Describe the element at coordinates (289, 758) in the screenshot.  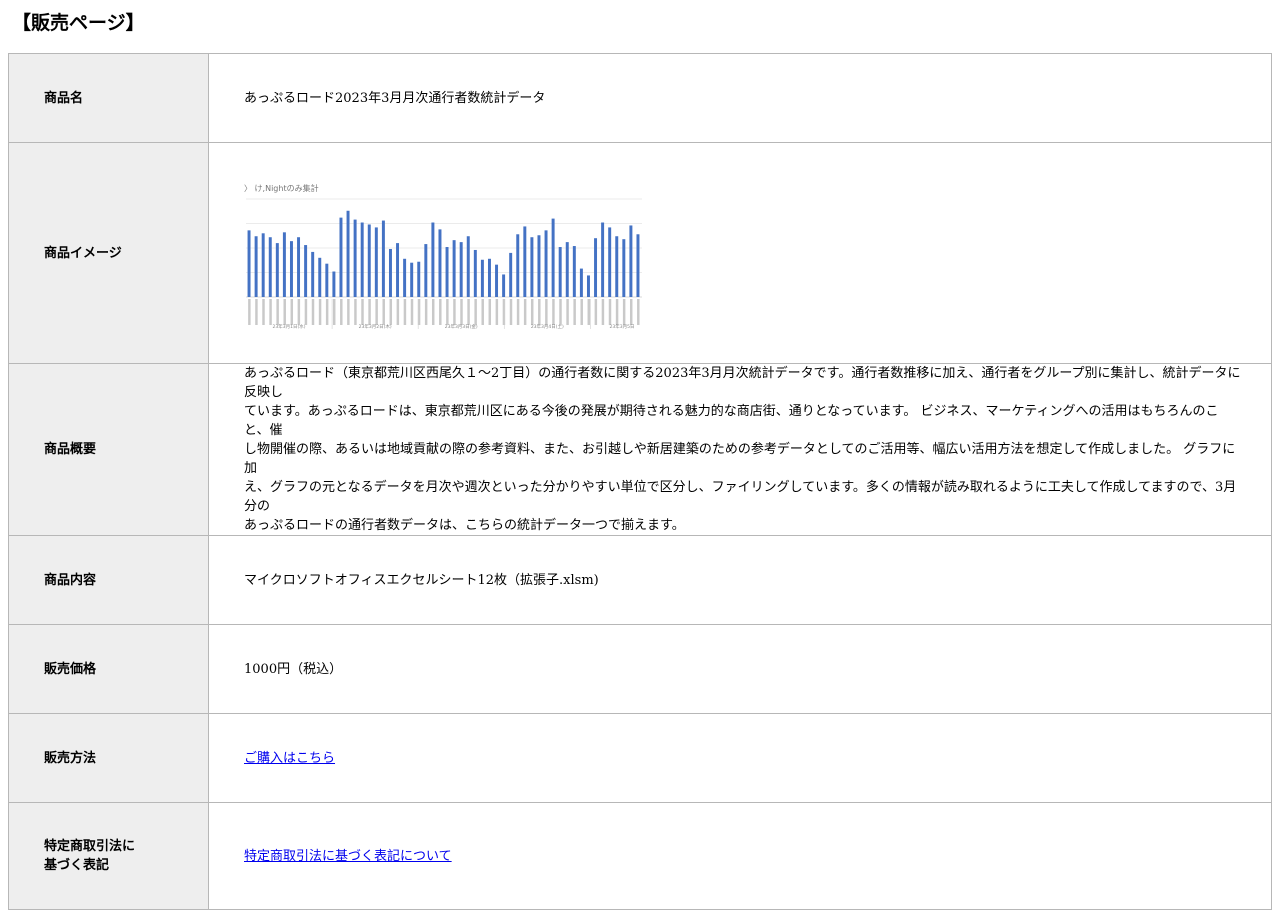
I see `purchase-link: ご購入はこちら` at that location.